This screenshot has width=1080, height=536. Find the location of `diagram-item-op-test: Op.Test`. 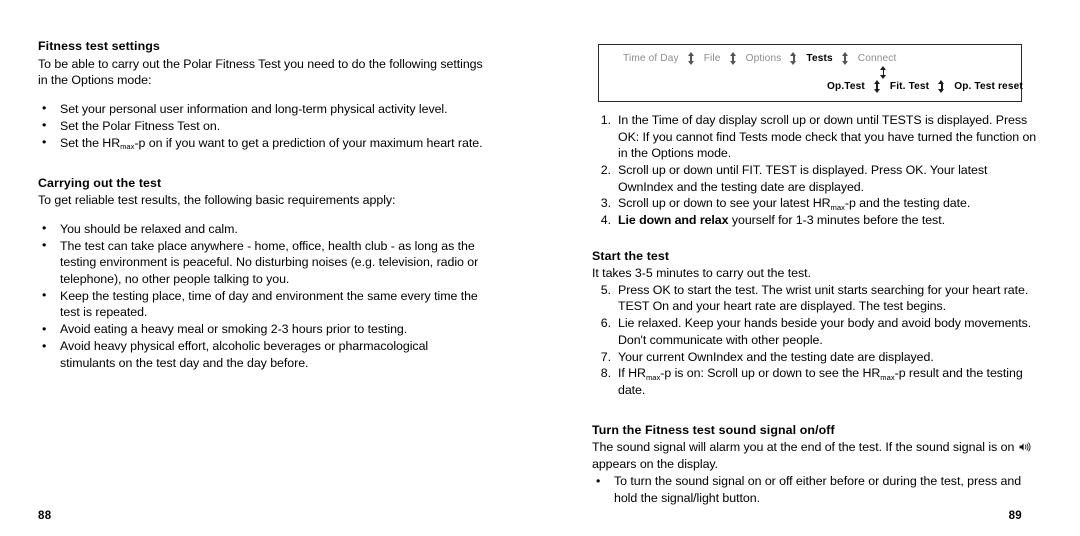

diagram-item-op-test: Op.Test is located at coordinates (846, 86).